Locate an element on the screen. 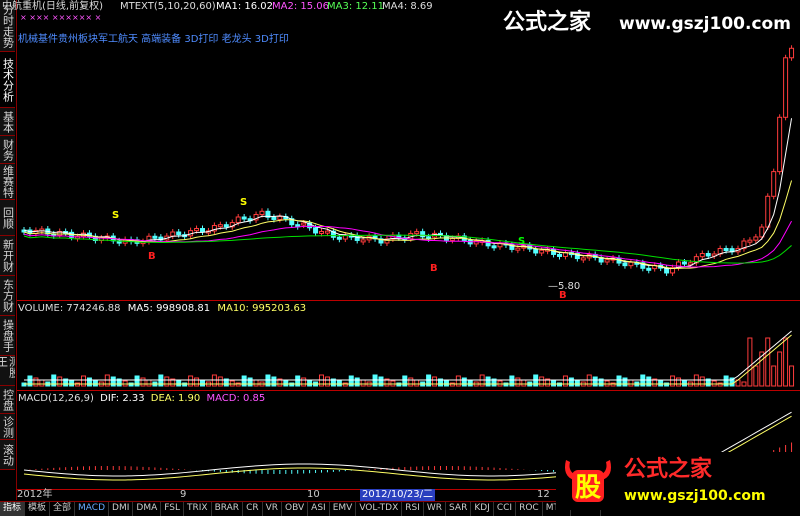 This screenshot has height=516, width=800. watermark-bottom: 股 公式之家 www.gszj100.com is located at coordinates (678, 481).